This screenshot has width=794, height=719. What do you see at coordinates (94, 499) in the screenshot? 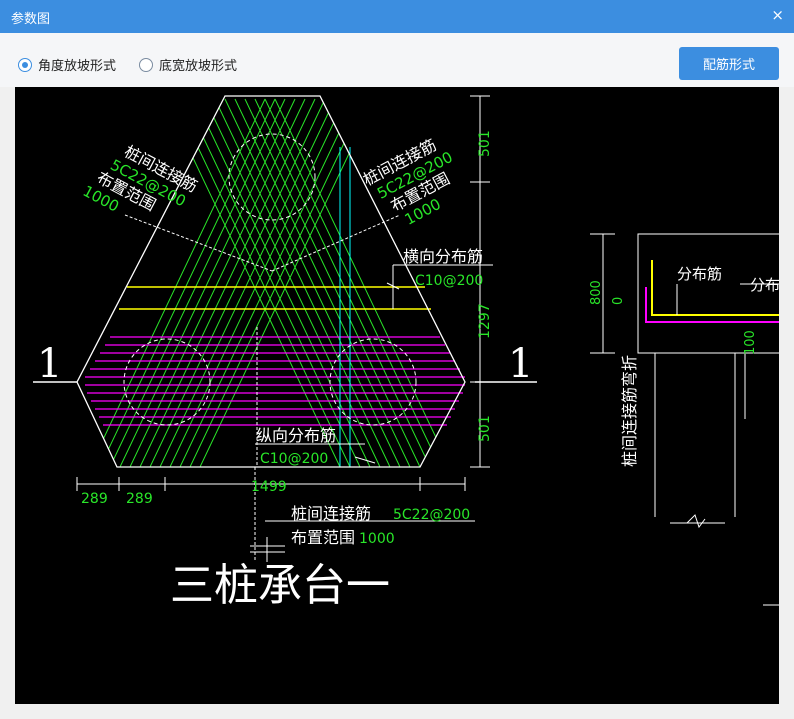
I see `dim-289-a: 289` at bounding box center [94, 499].